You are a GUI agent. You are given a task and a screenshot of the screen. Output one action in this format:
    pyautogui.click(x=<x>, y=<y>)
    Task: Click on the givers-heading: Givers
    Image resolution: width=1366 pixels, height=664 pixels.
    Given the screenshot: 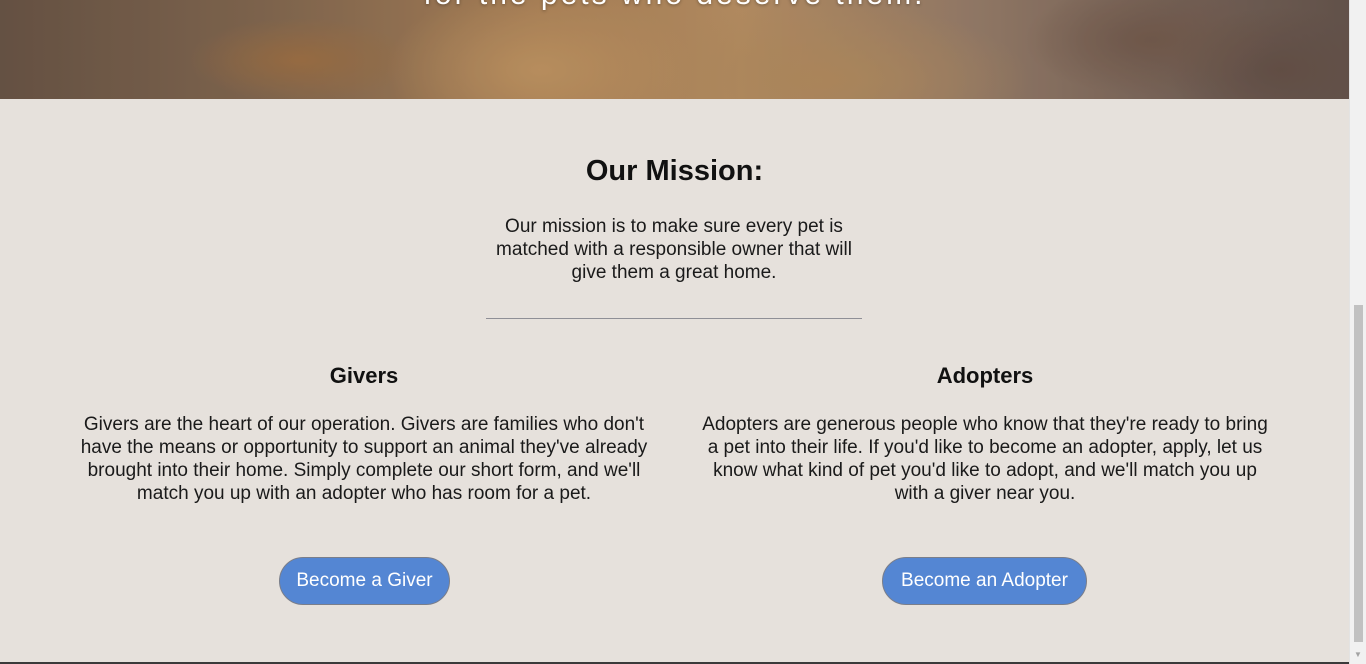 What is the action you would take?
    pyautogui.click(x=364, y=375)
    